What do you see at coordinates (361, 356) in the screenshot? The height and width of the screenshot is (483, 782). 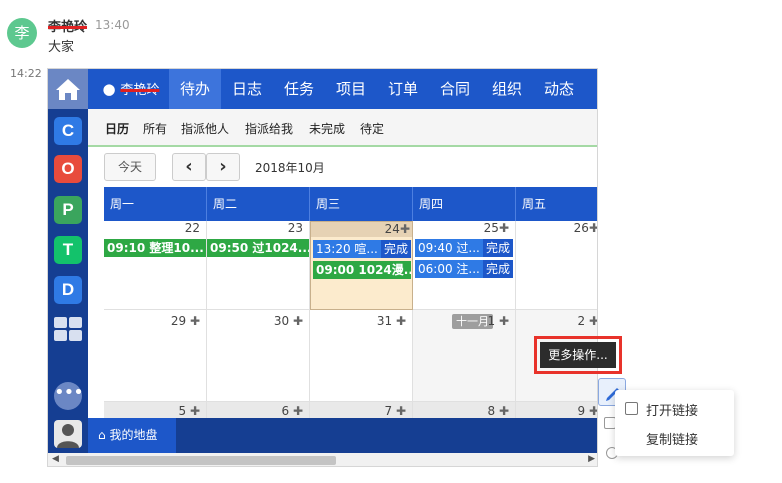 I see `day-cell-31: 31 ✚` at bounding box center [361, 356].